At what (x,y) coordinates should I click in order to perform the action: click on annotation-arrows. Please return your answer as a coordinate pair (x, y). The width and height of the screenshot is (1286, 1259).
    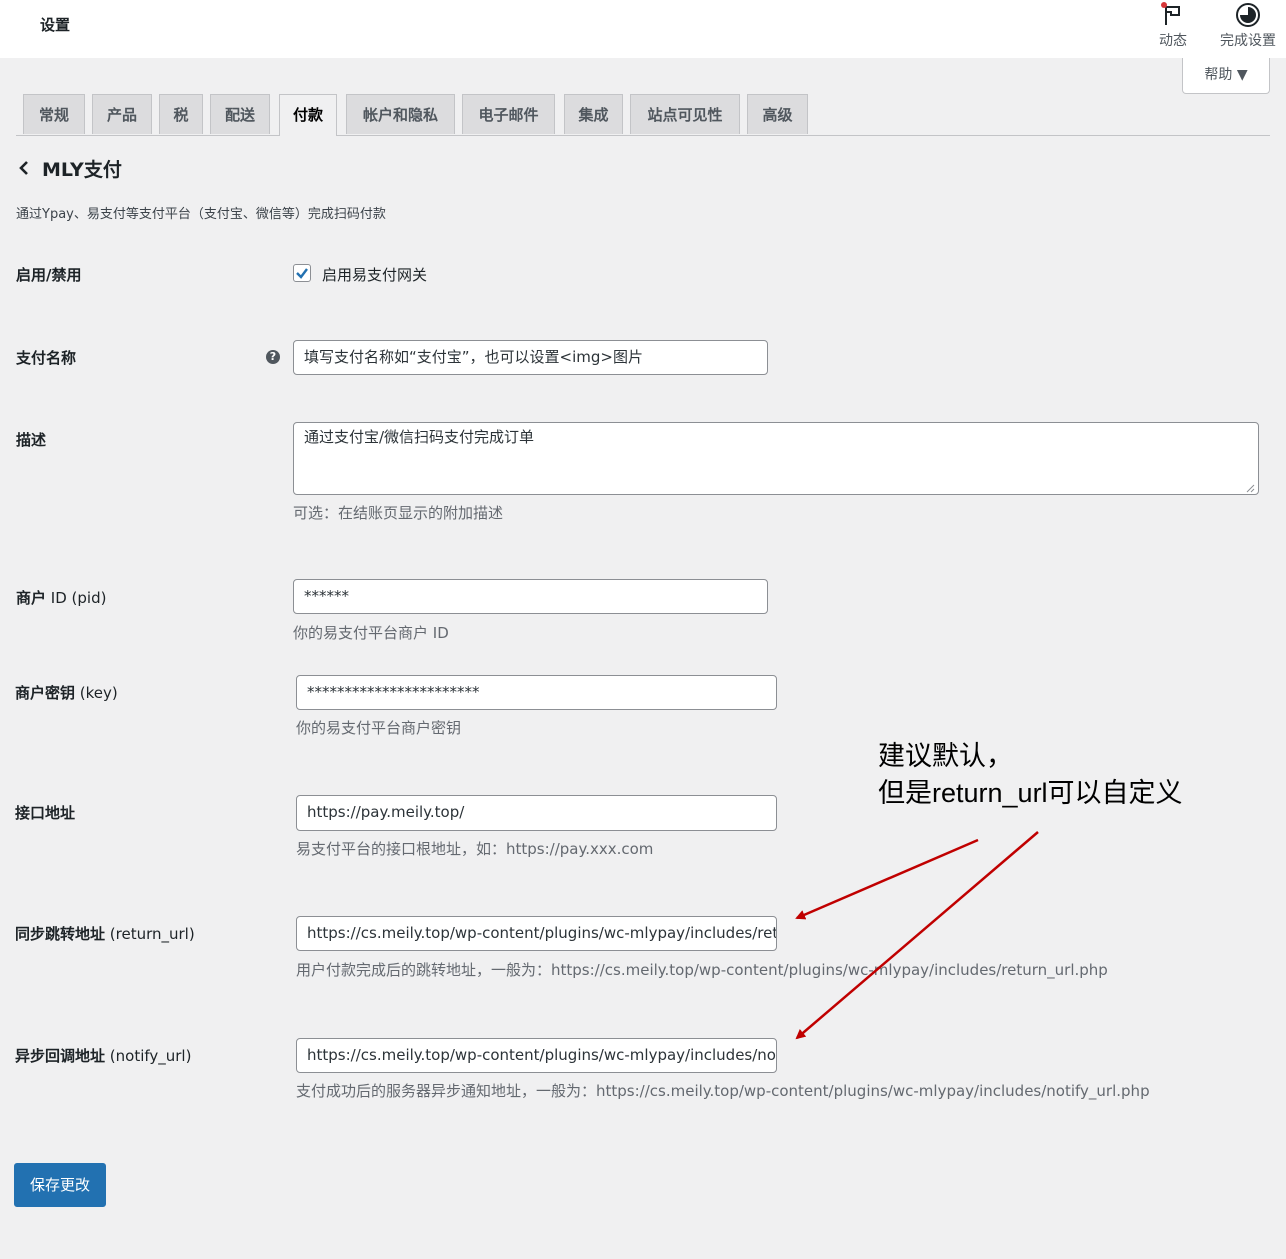
    Looking at the image, I should click on (917, 935).